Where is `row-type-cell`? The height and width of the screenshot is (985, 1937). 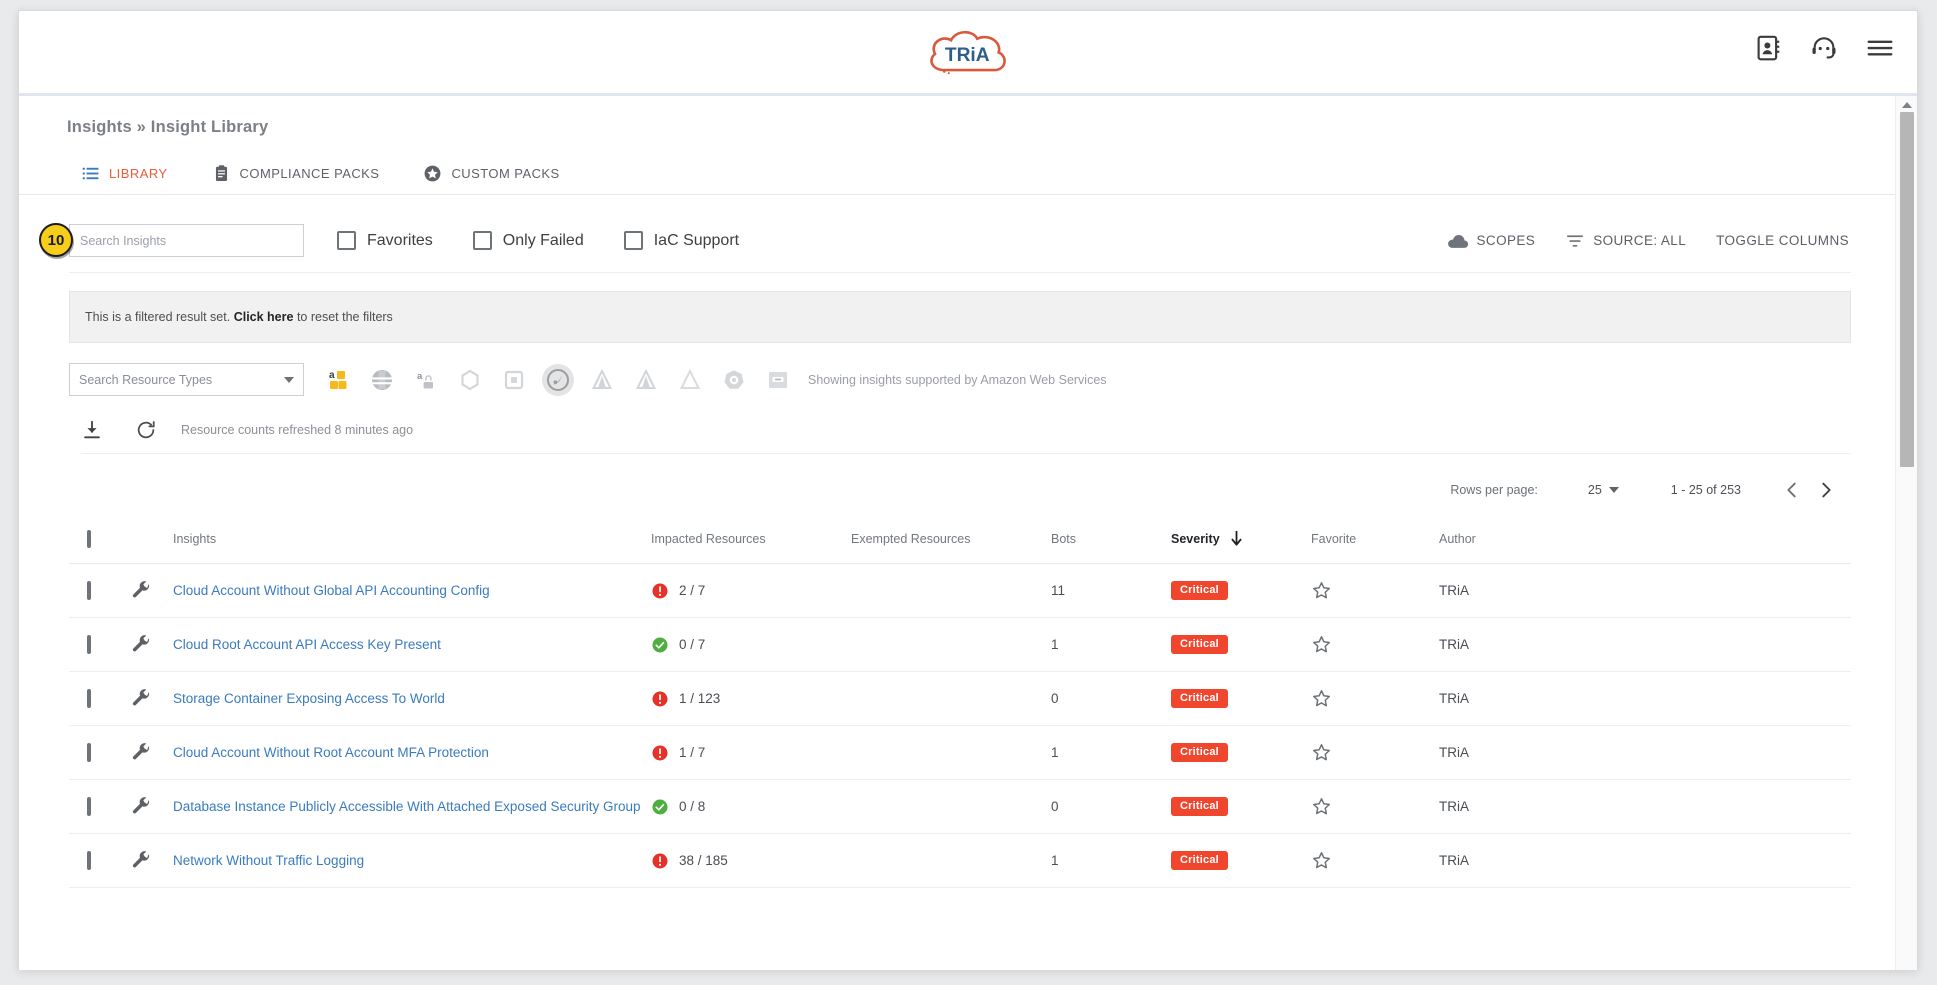
row-type-cell is located at coordinates (152, 590).